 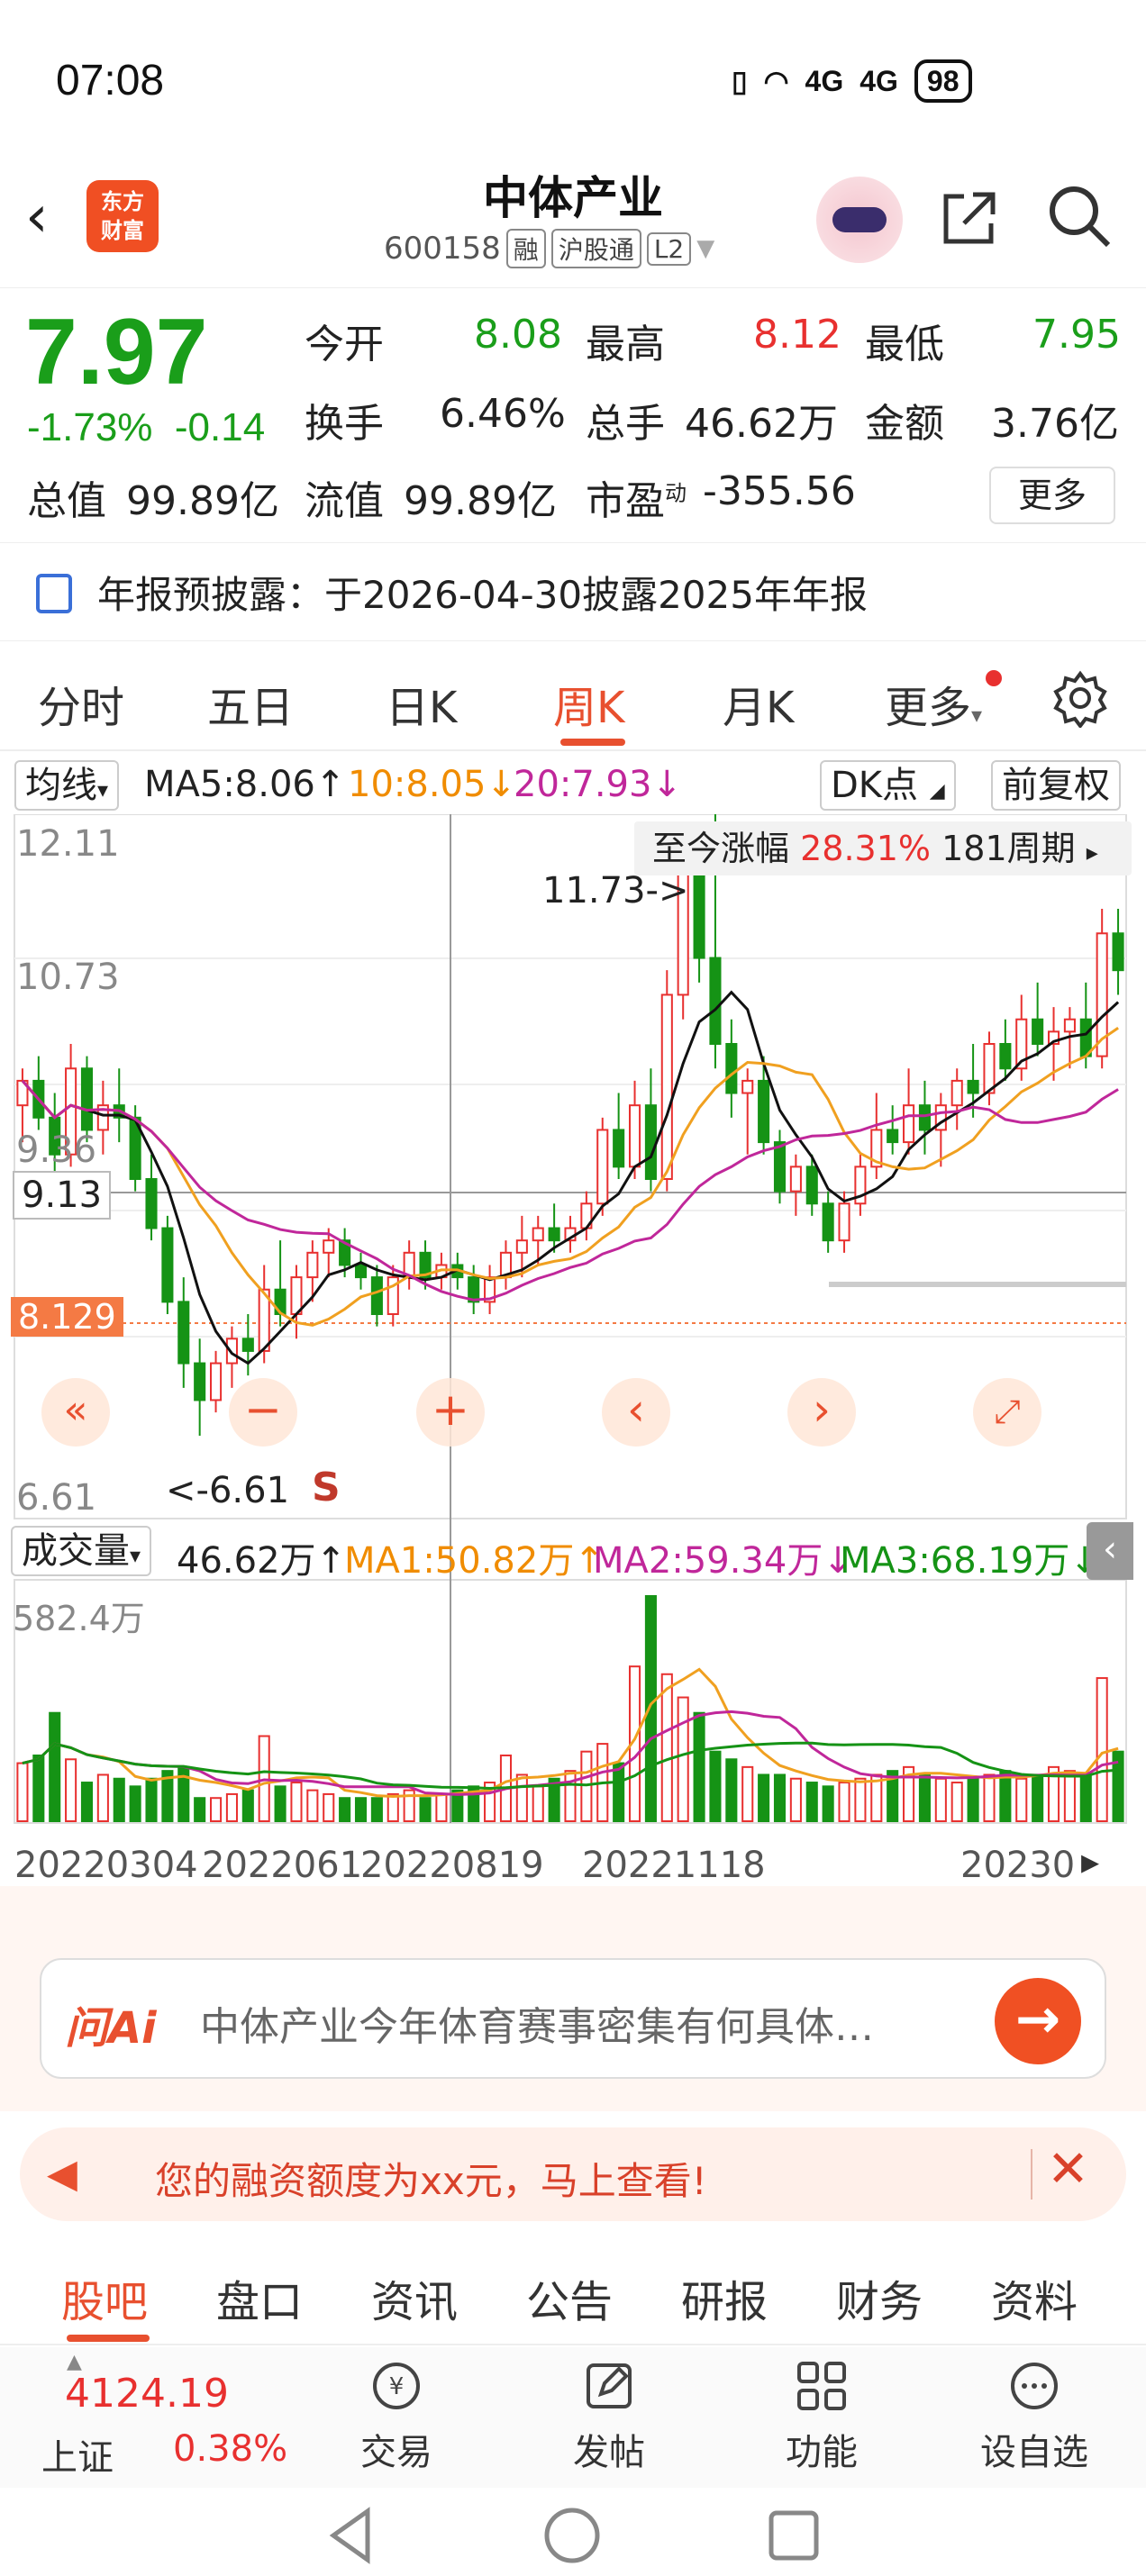 What do you see at coordinates (230, 2449) in the screenshot?
I see `index-pct: 0.38%` at bounding box center [230, 2449].